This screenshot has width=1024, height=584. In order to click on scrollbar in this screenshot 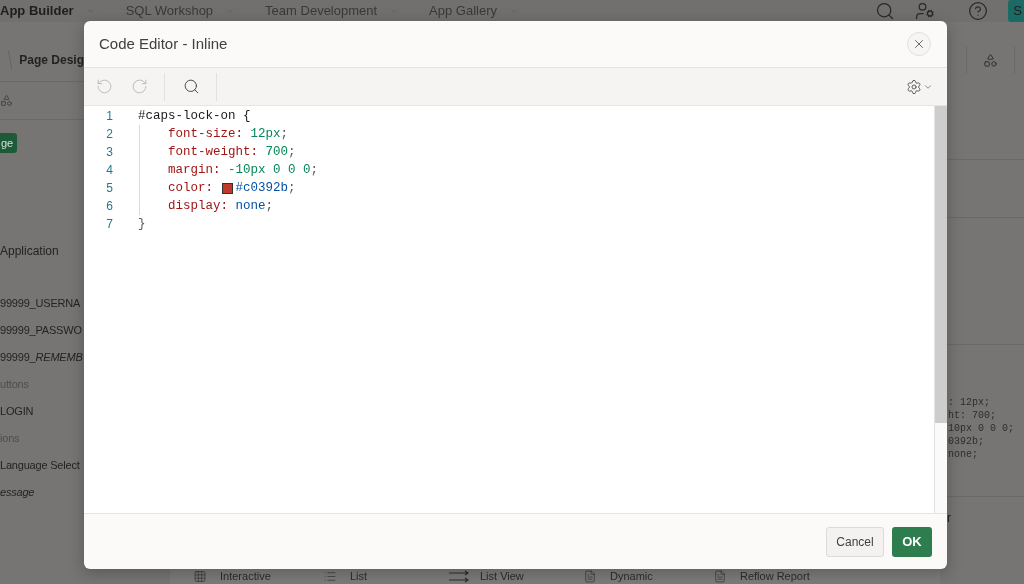, I will do `click(940, 309)`.